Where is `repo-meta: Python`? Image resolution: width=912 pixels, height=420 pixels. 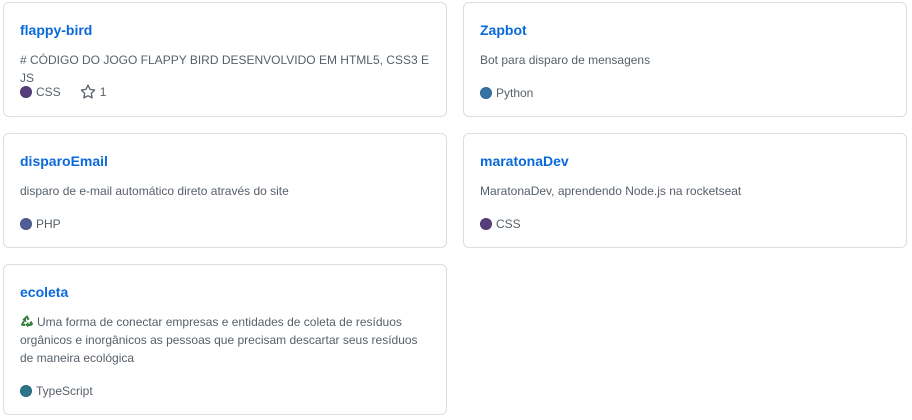 repo-meta: Python is located at coordinates (506, 93).